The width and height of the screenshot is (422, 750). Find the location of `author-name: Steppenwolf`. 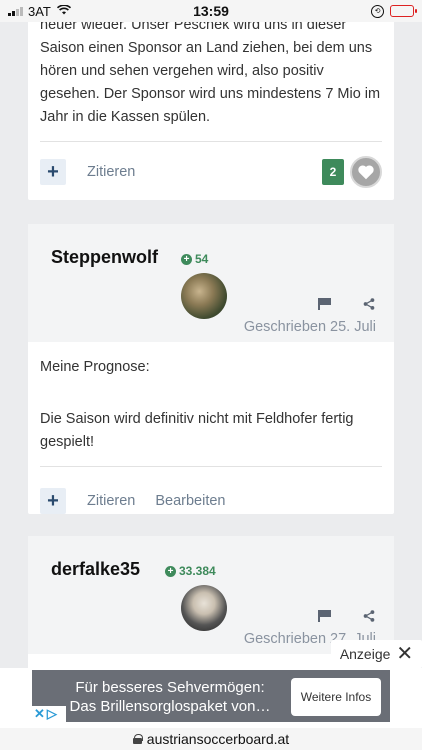

author-name: Steppenwolf is located at coordinates (104, 257).